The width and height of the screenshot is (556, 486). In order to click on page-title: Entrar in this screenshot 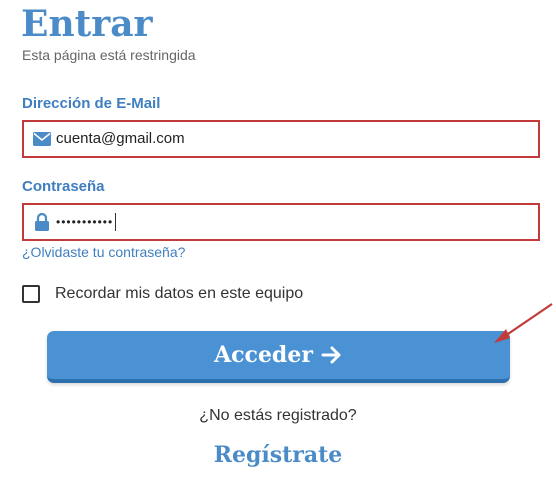, I will do `click(87, 24)`.